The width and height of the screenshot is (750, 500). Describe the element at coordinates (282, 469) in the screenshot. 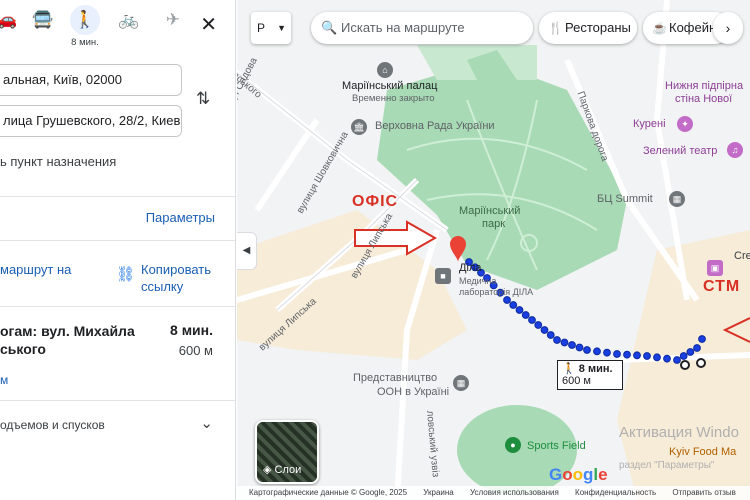

I see `layers-label: ◈ Слои` at that location.